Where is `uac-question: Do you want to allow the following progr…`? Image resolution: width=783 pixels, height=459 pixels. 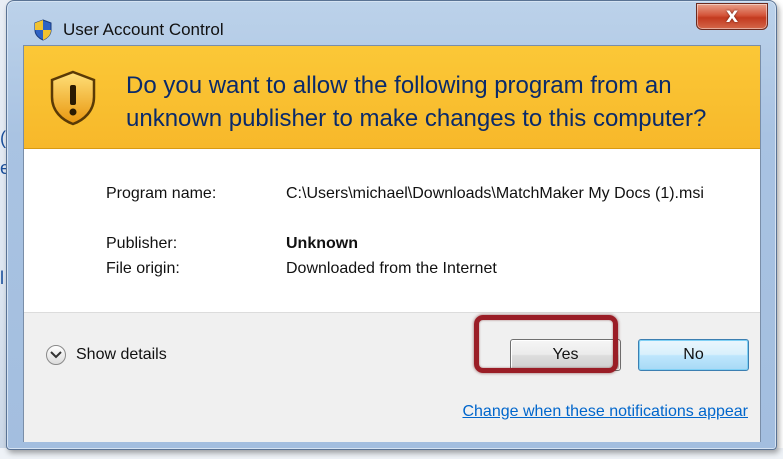
uac-question: Do you want to allow the following progr… is located at coordinates (416, 102).